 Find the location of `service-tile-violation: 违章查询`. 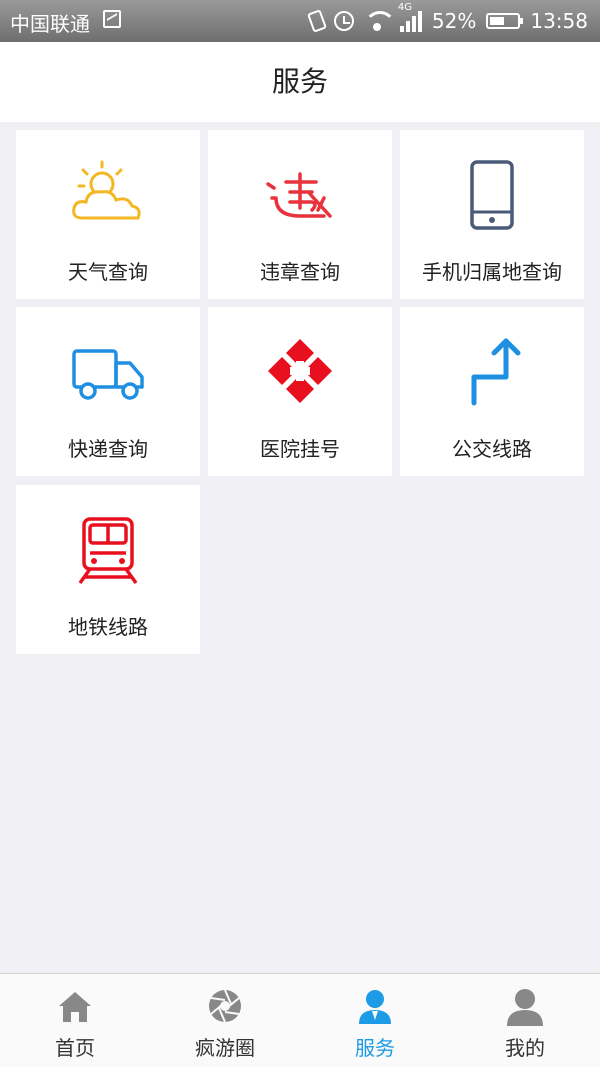

service-tile-violation: 违章查询 is located at coordinates (300, 214).